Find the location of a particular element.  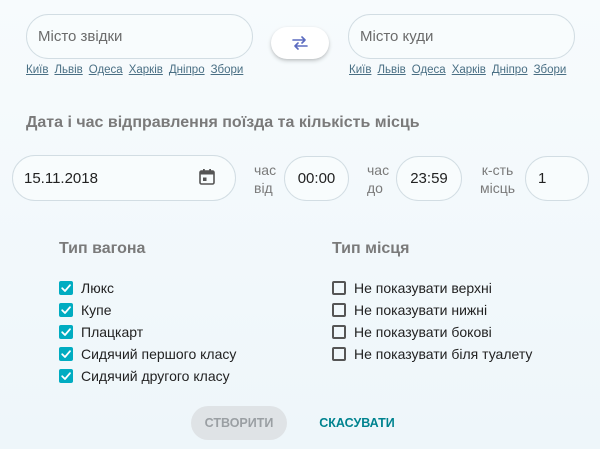

wagon-type-option: Люкс is located at coordinates (147, 288).